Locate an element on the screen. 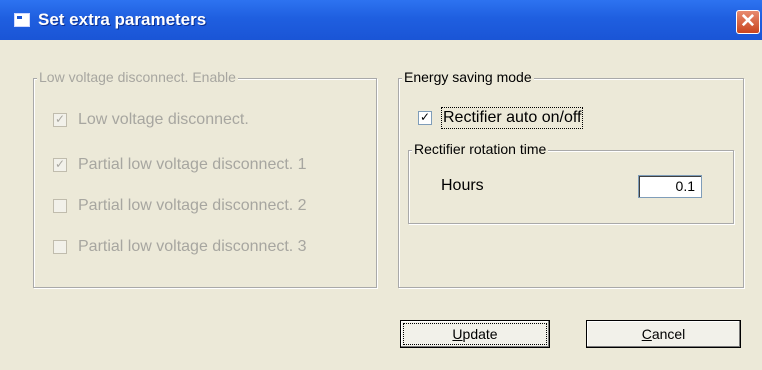 This screenshot has height=370, width=762. rotation-group-legend: Rectifier rotation time is located at coordinates (480, 149).